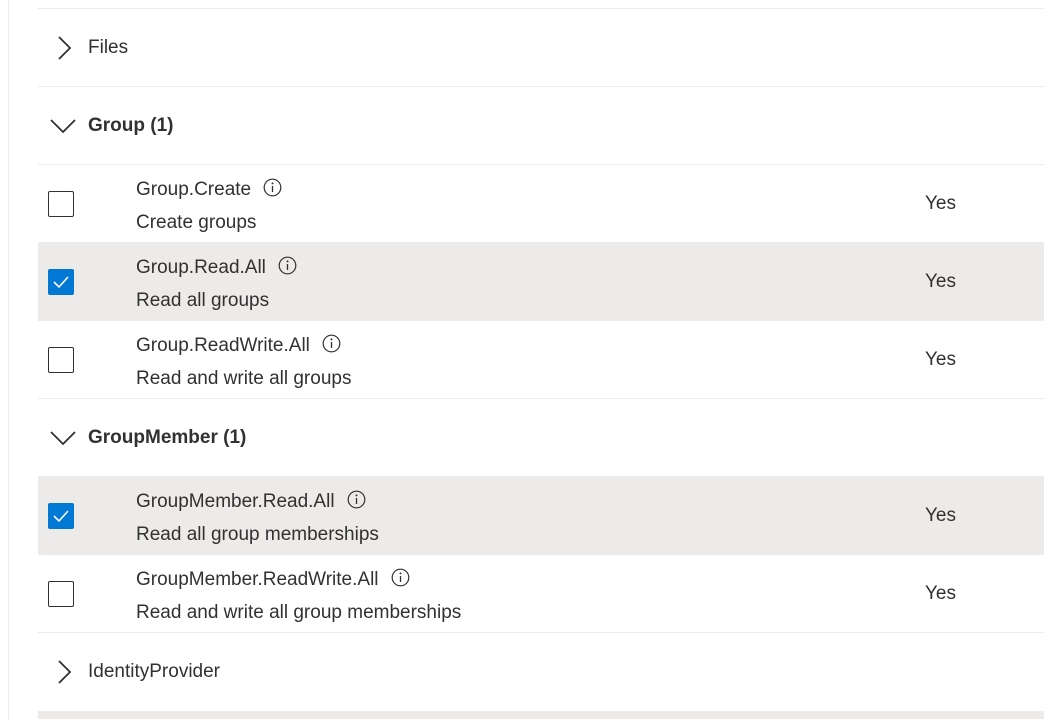 Image resolution: width=1044 pixels, height=719 pixels. I want to click on permission-name: GroupMember.Read.All, so click(235, 501).